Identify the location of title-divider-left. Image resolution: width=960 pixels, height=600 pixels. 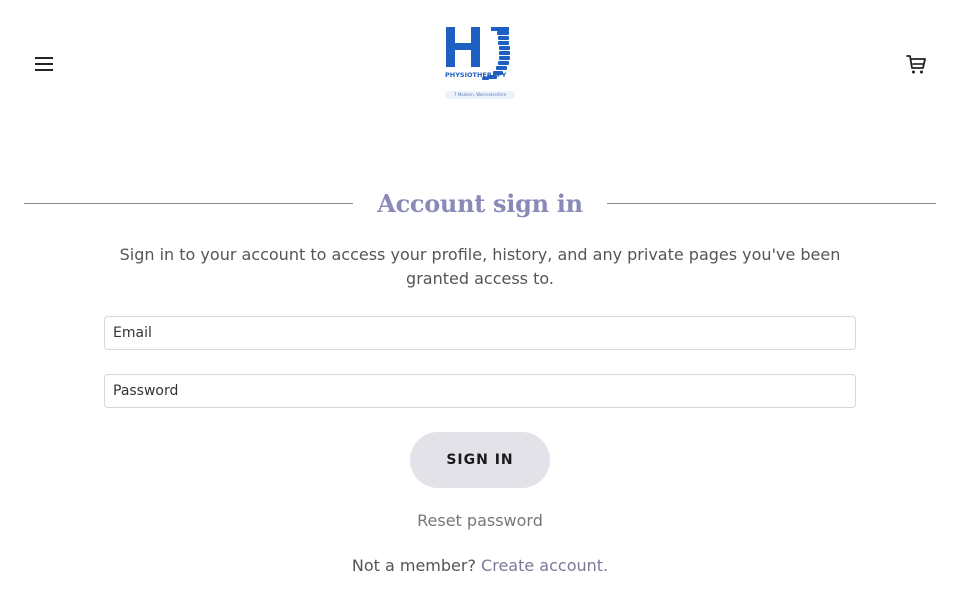
(189, 203).